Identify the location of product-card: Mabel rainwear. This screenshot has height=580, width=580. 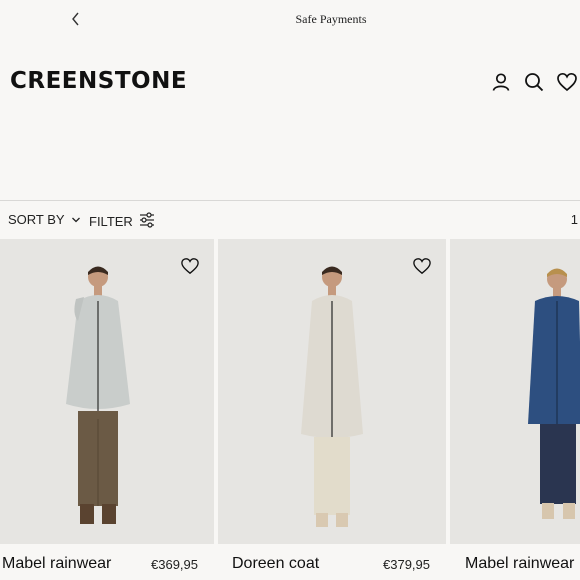
(515, 409).